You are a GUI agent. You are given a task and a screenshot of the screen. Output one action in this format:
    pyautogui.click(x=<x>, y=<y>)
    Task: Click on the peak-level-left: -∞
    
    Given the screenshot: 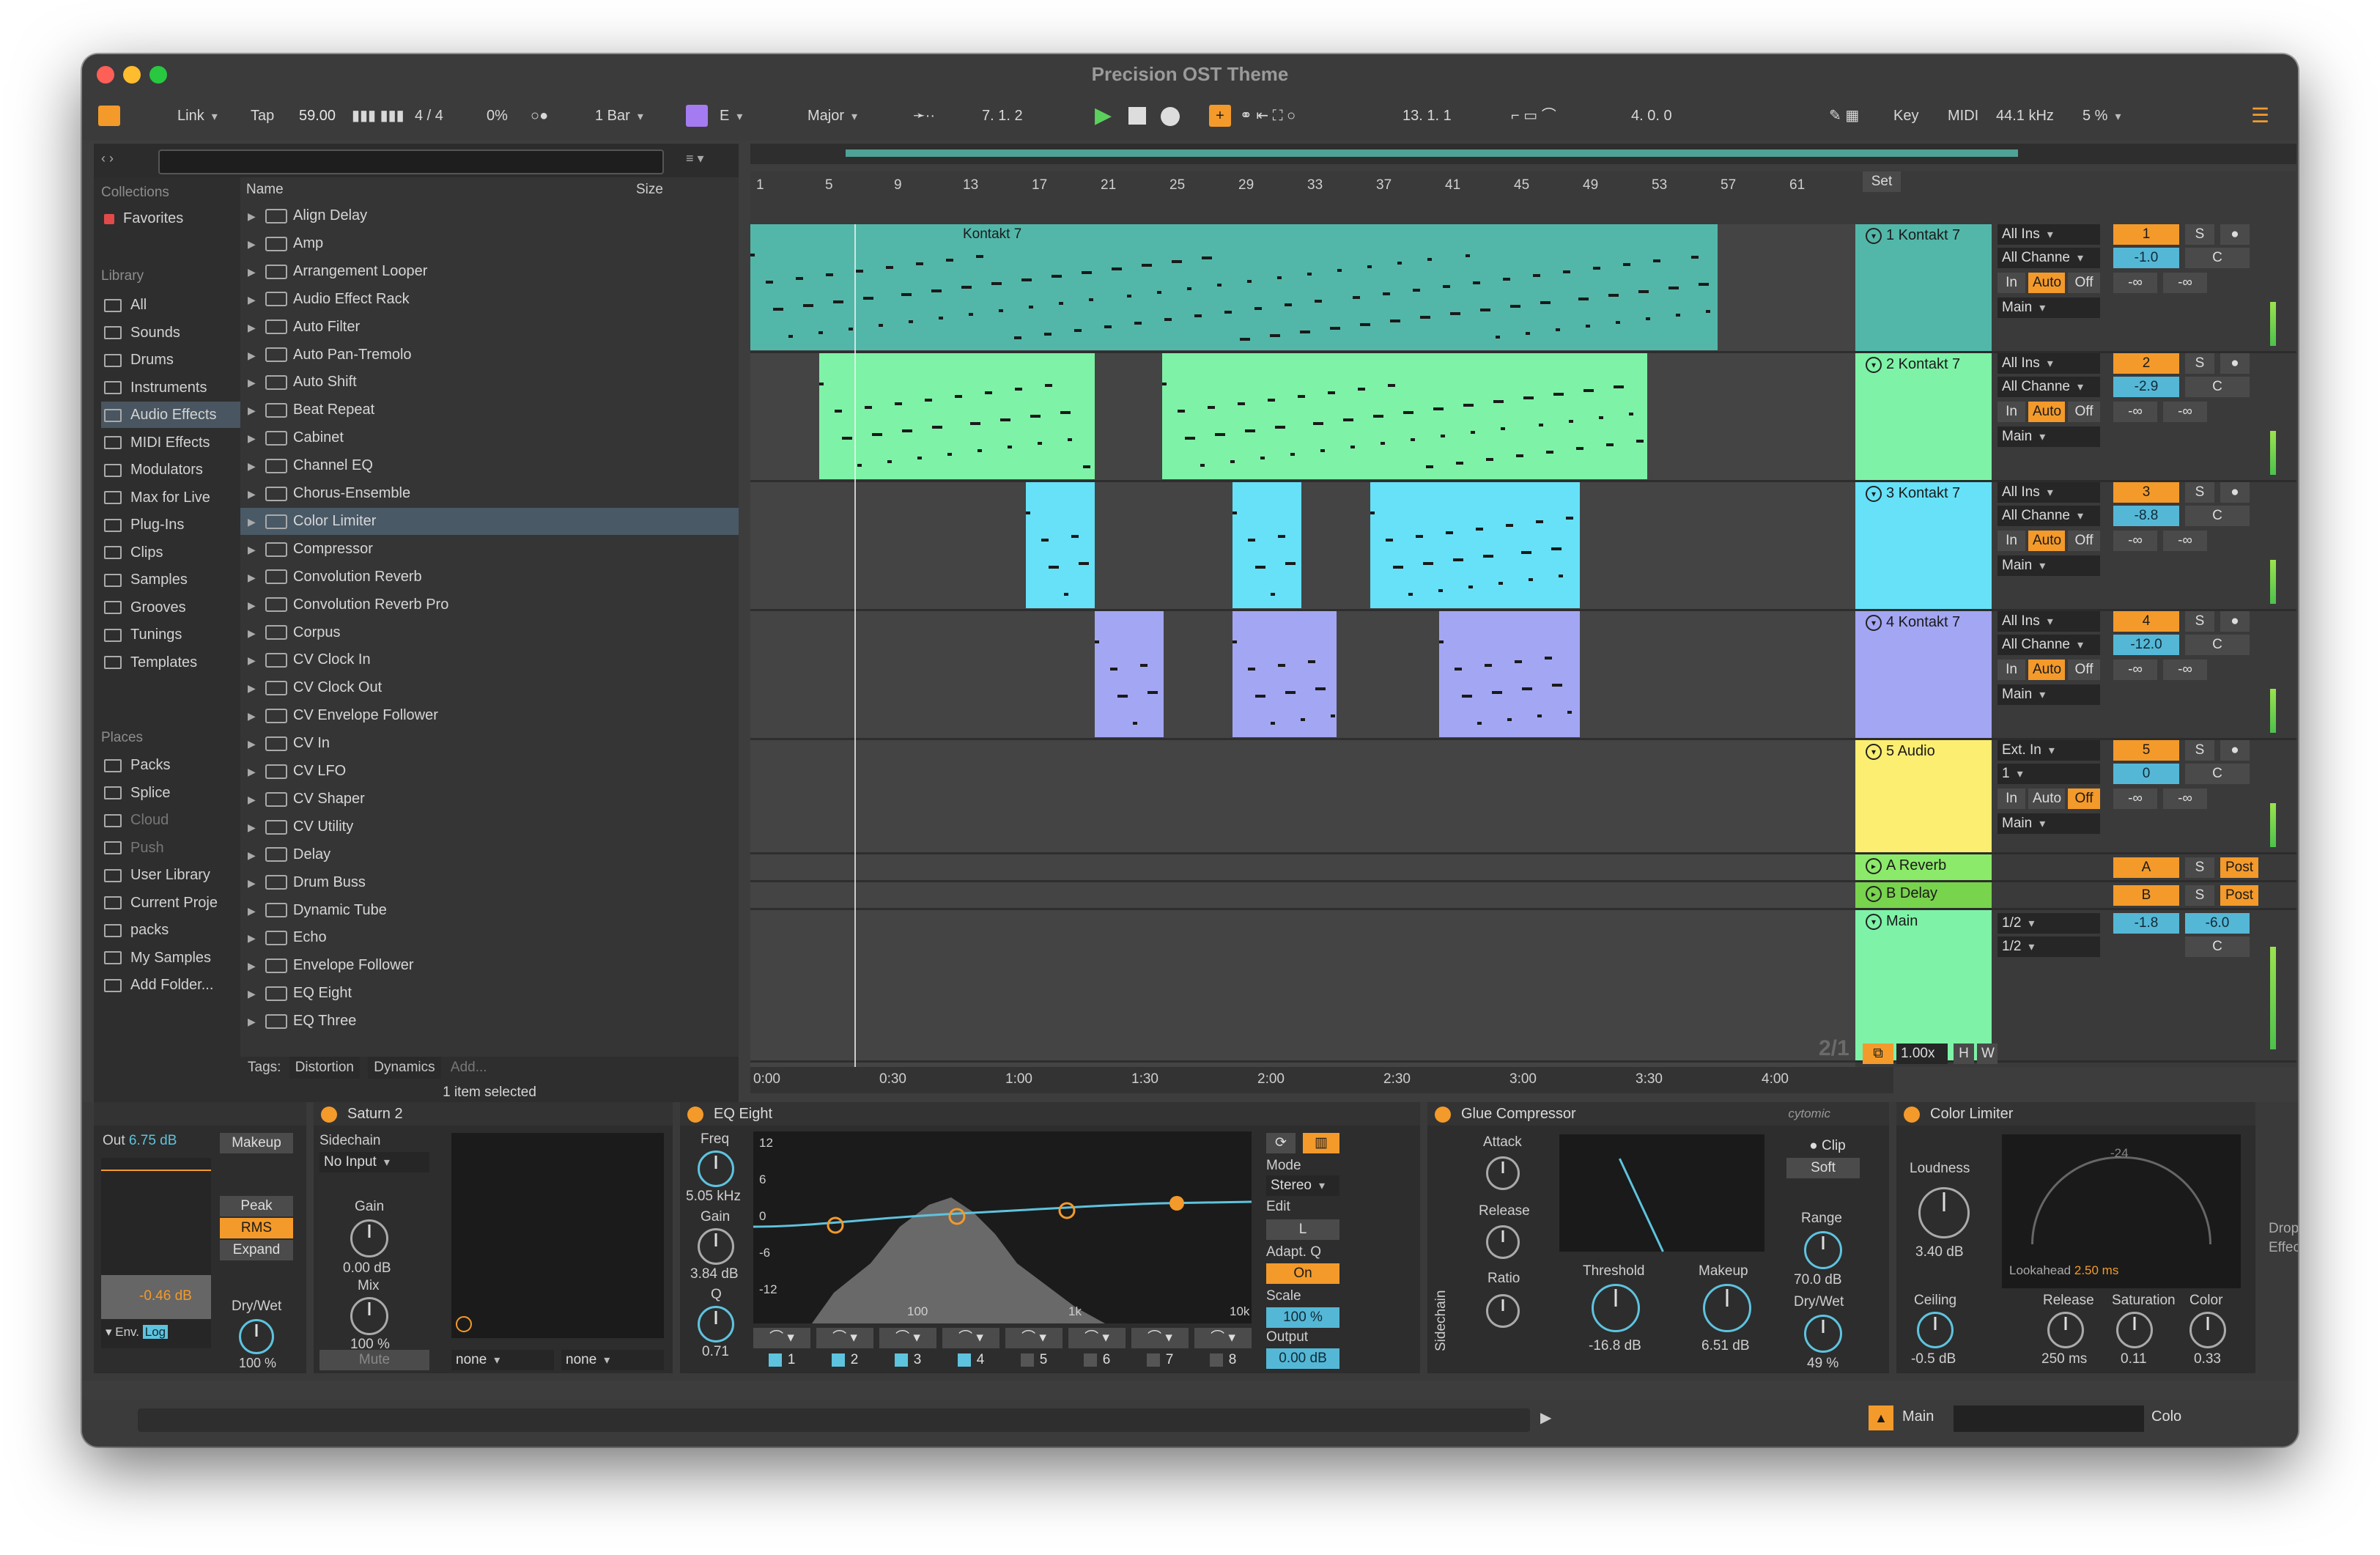 What is the action you would take?
    pyautogui.click(x=2135, y=798)
    